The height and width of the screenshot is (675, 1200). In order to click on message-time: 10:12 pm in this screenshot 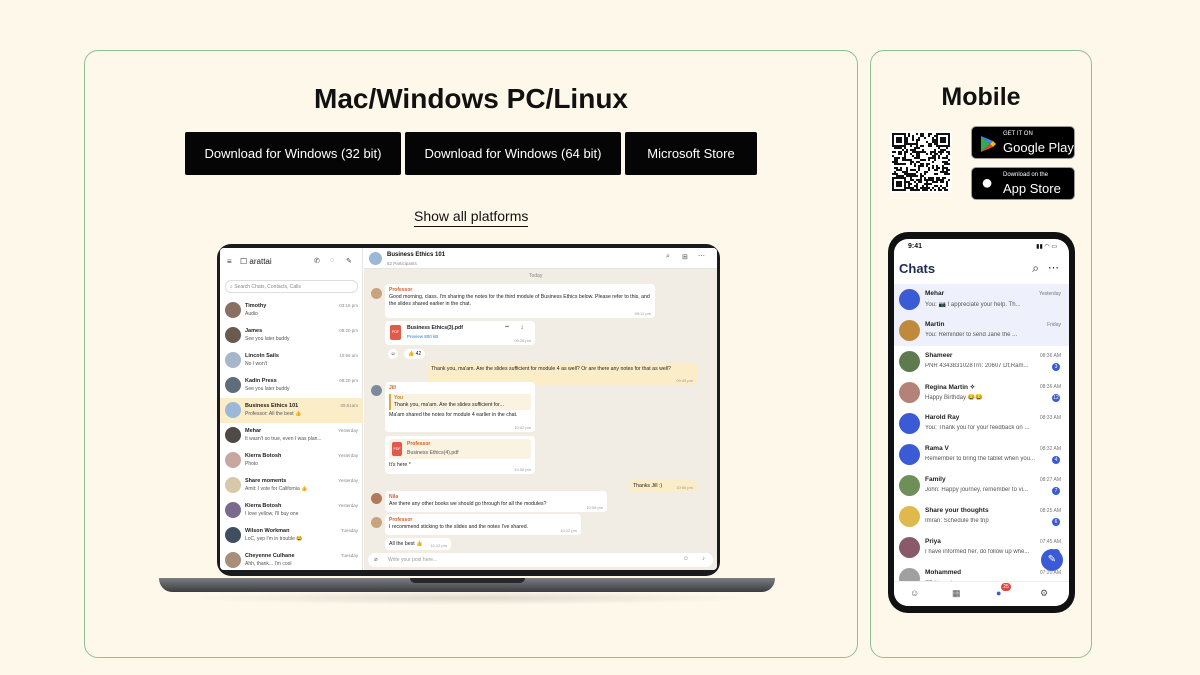, I will do `click(438, 545)`.